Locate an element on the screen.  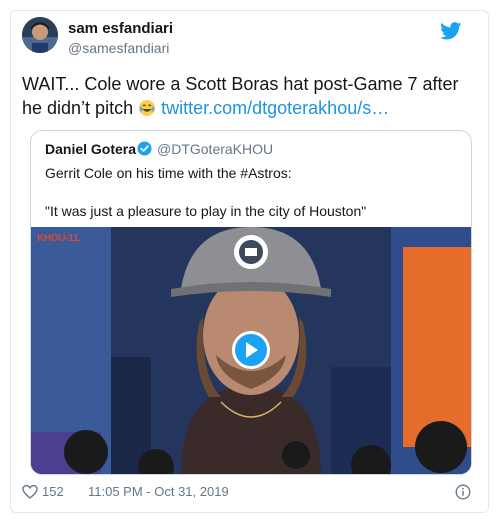
play-button is located at coordinates (251, 350).